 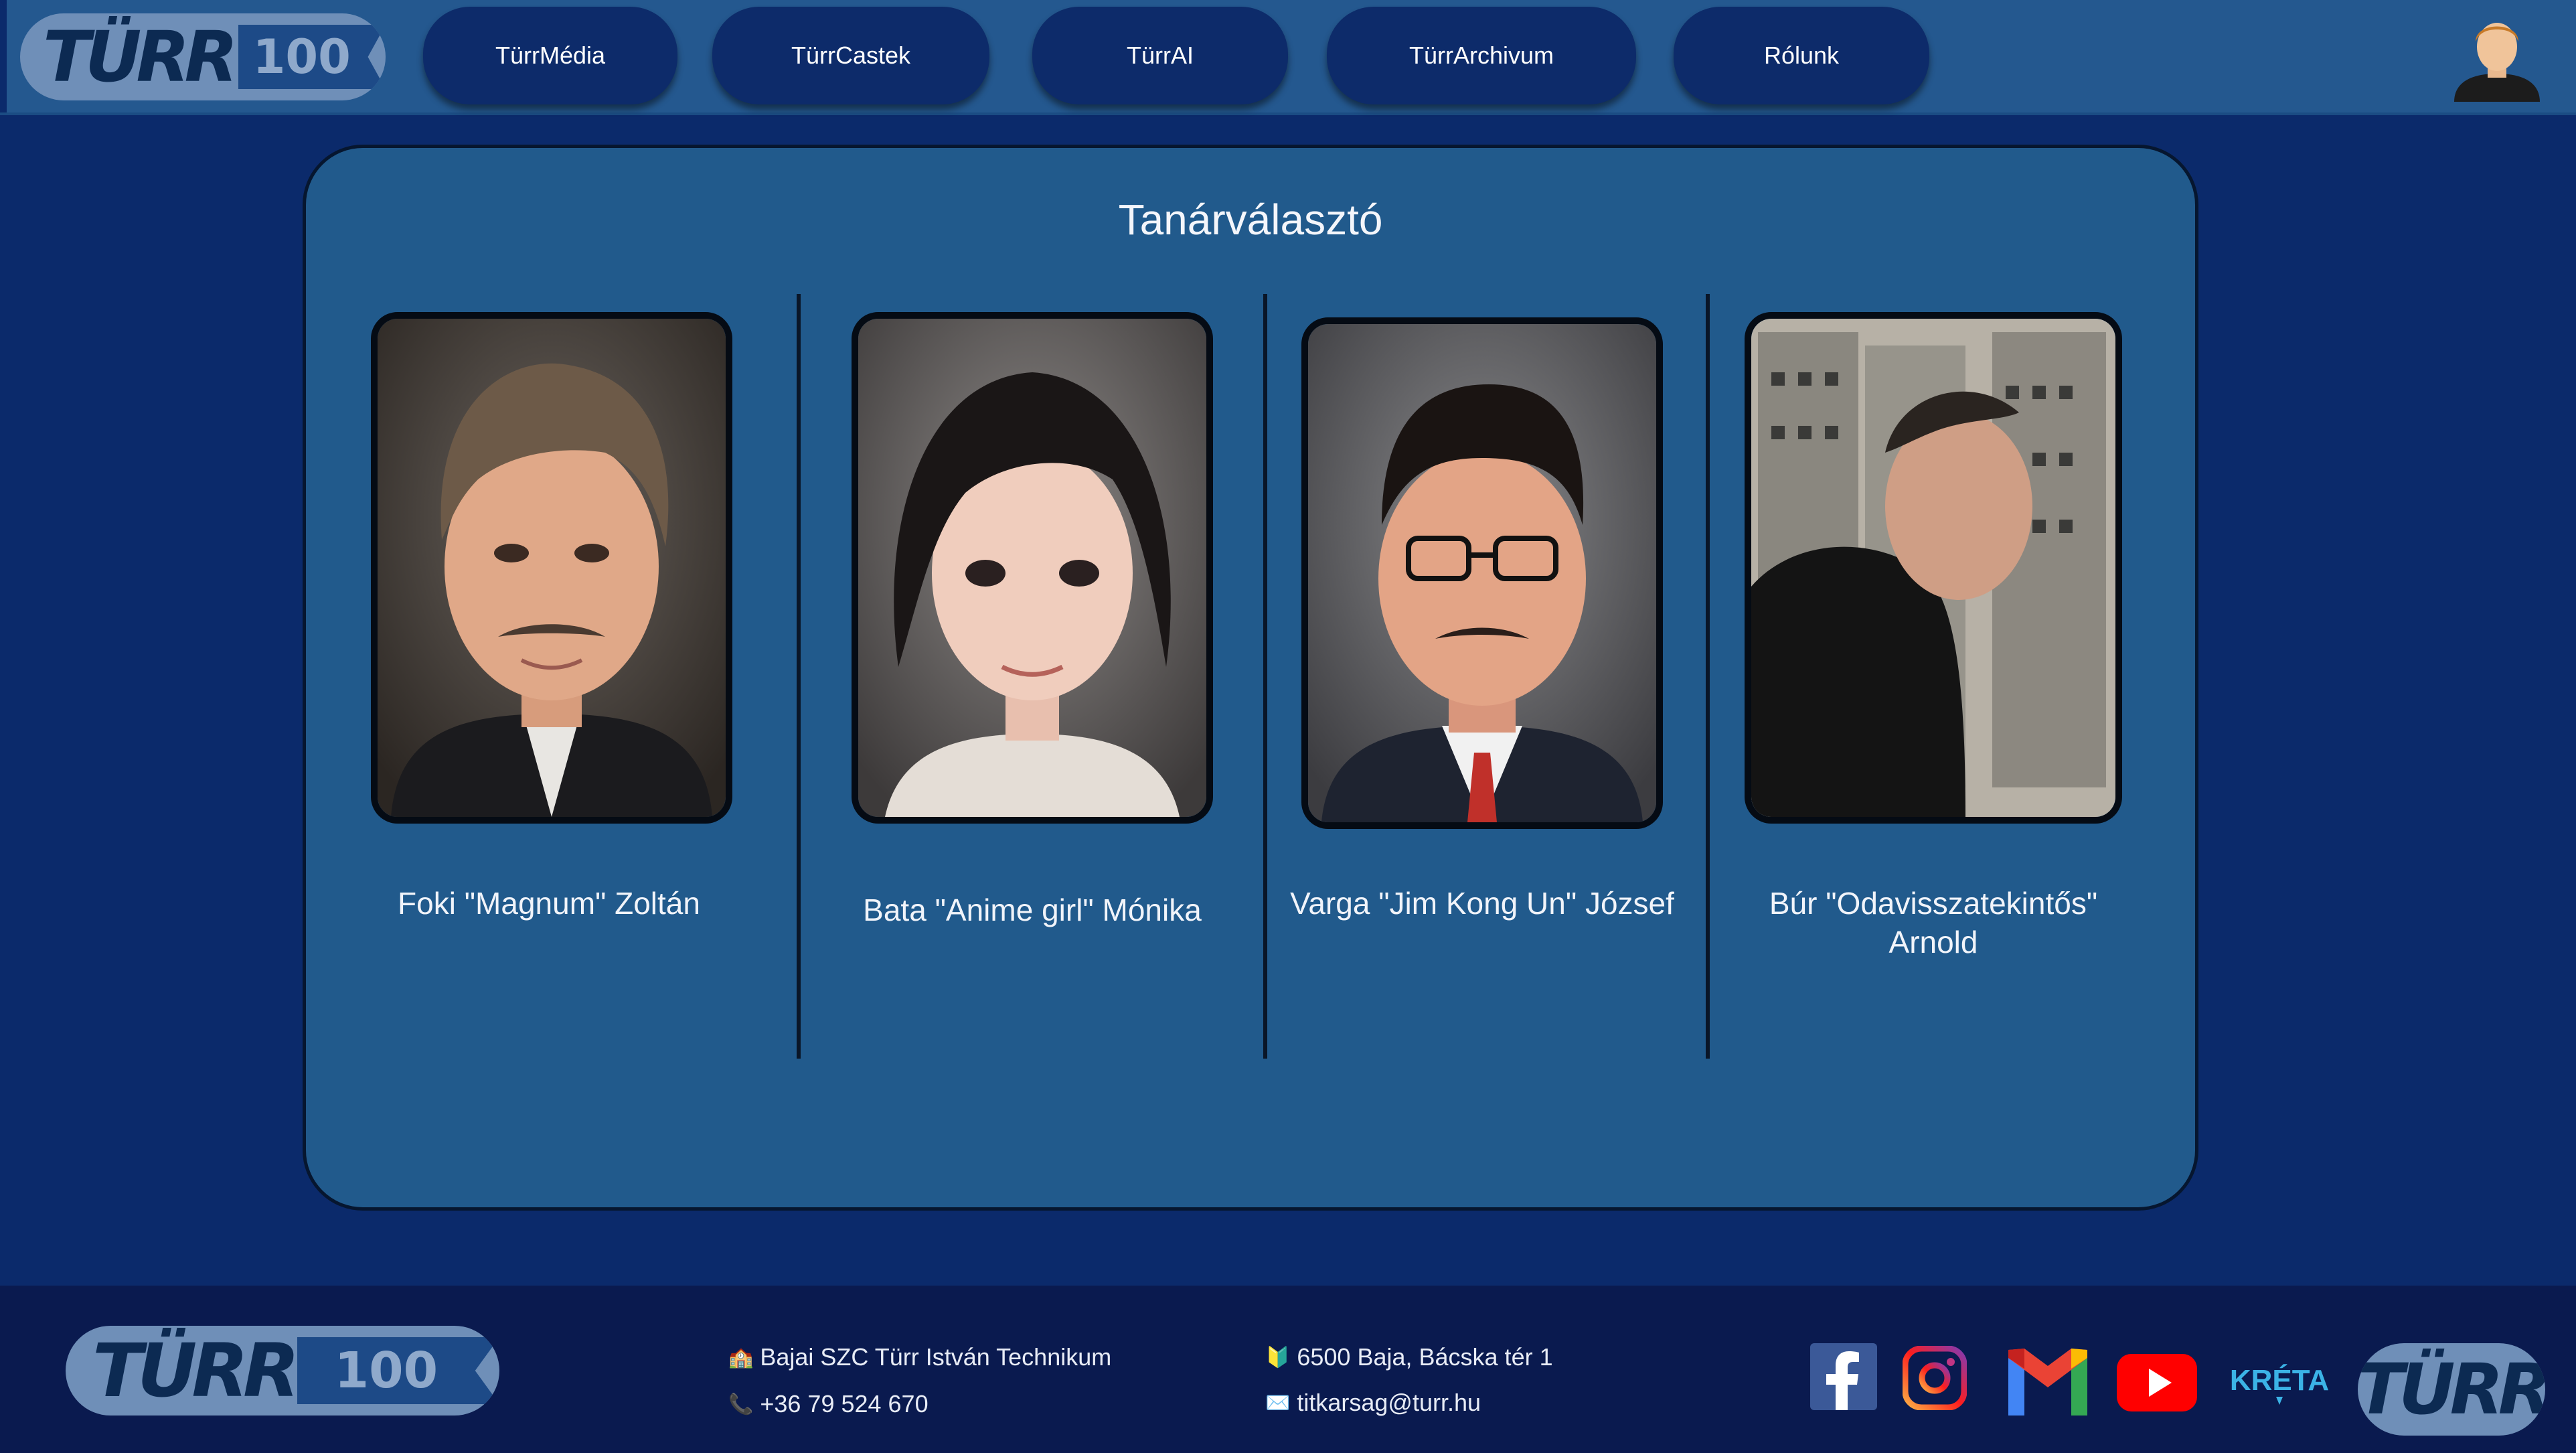 What do you see at coordinates (1844, 1378) in the screenshot?
I see `facebook-icon` at bounding box center [1844, 1378].